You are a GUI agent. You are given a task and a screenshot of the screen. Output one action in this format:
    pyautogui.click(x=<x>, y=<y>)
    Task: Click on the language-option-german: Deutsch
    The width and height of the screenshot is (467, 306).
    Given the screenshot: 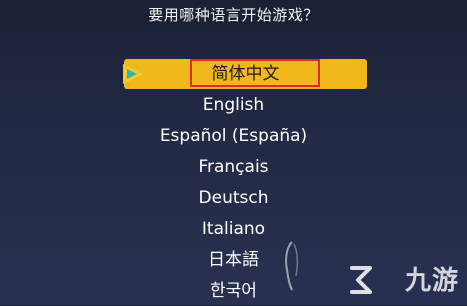 What is the action you would take?
    pyautogui.click(x=233, y=198)
    